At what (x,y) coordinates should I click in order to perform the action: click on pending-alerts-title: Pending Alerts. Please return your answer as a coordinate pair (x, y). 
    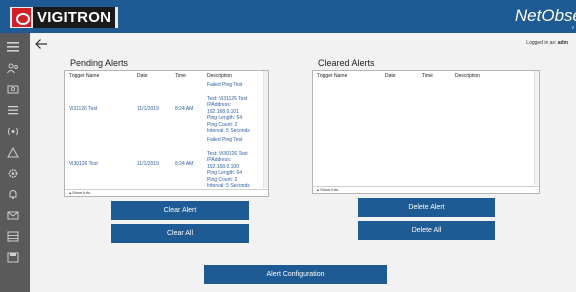
    Looking at the image, I should click on (99, 63).